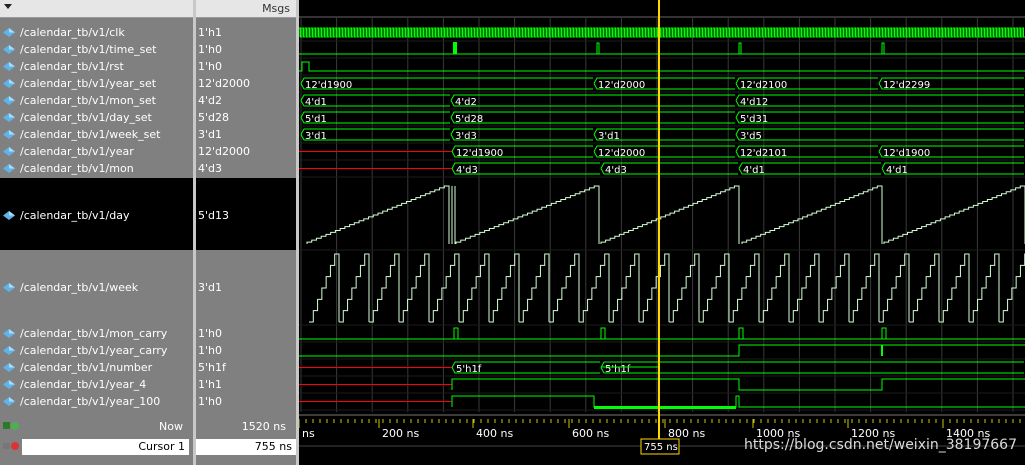 The image size is (1025, 465). Describe the element at coordinates (308, 433) in the screenshot. I see `timeline-tick-label: ns` at that location.